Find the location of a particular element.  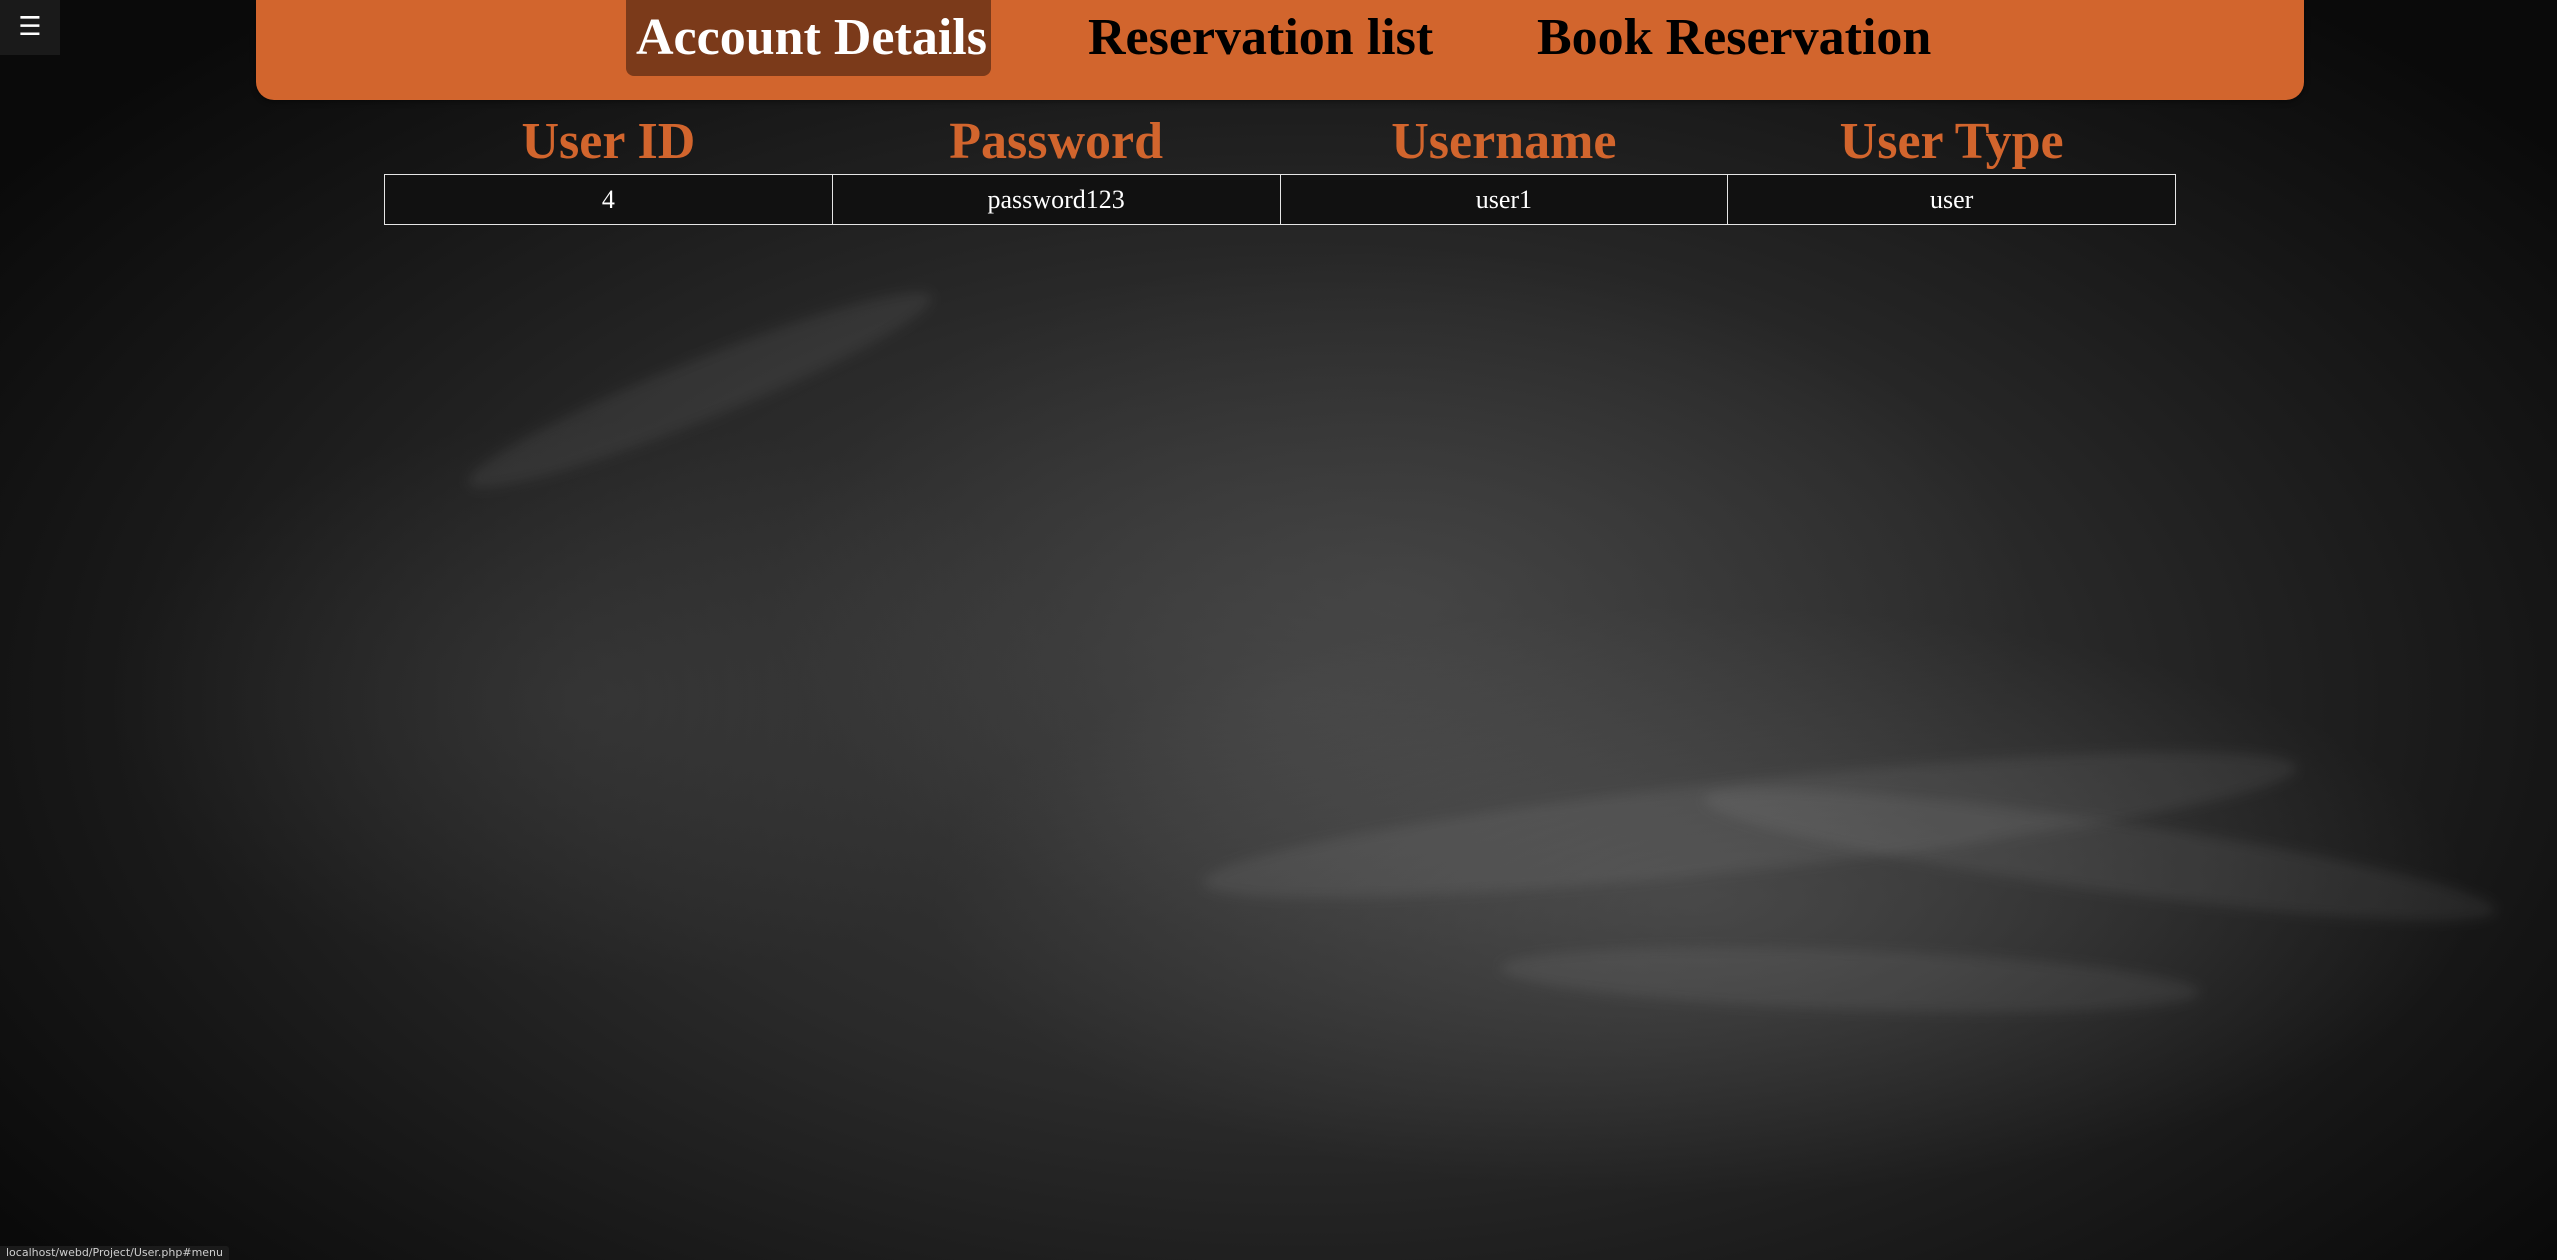

menu-toggle-button: ☰ is located at coordinates (30, 27).